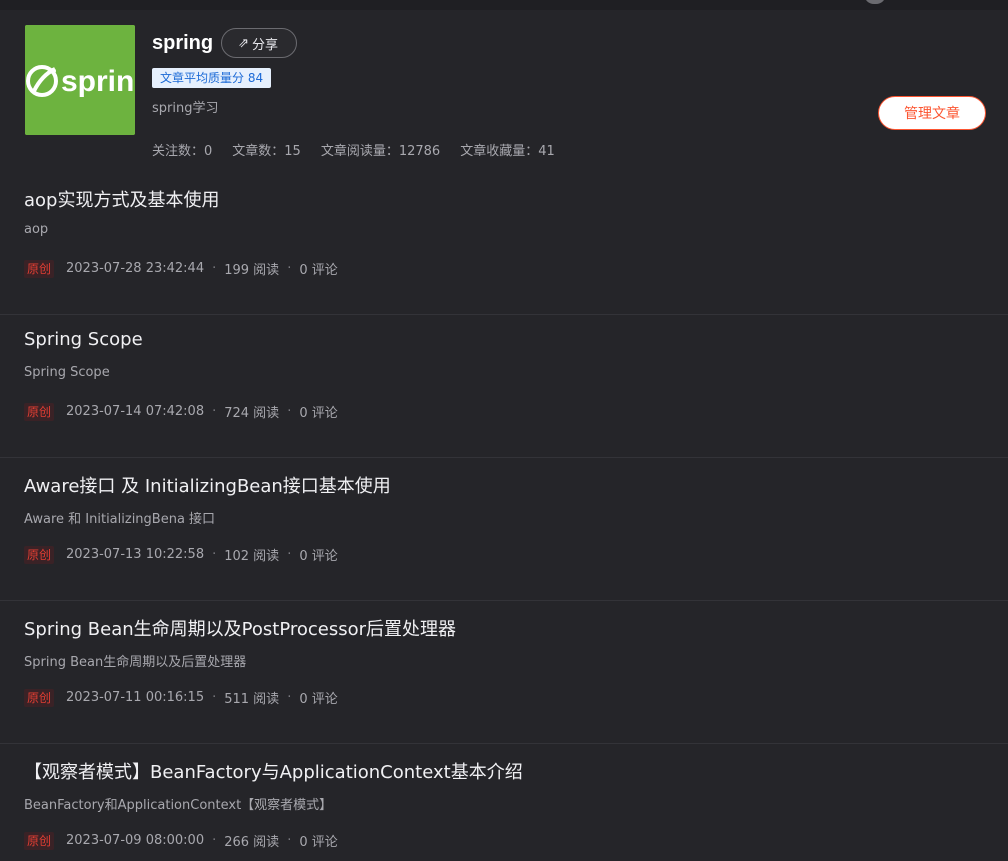 This screenshot has height=861, width=1008. What do you see at coordinates (120, 519) in the screenshot?
I see `article-summary: Aware 和 InitializingBena 接口` at bounding box center [120, 519].